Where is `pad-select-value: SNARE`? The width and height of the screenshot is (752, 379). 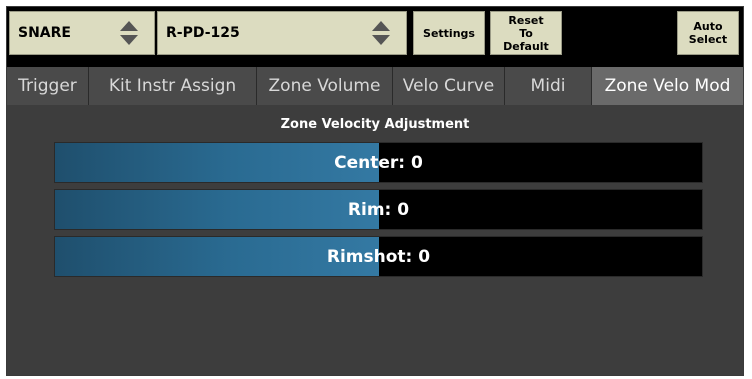
pad-select-value: SNARE is located at coordinates (44, 33).